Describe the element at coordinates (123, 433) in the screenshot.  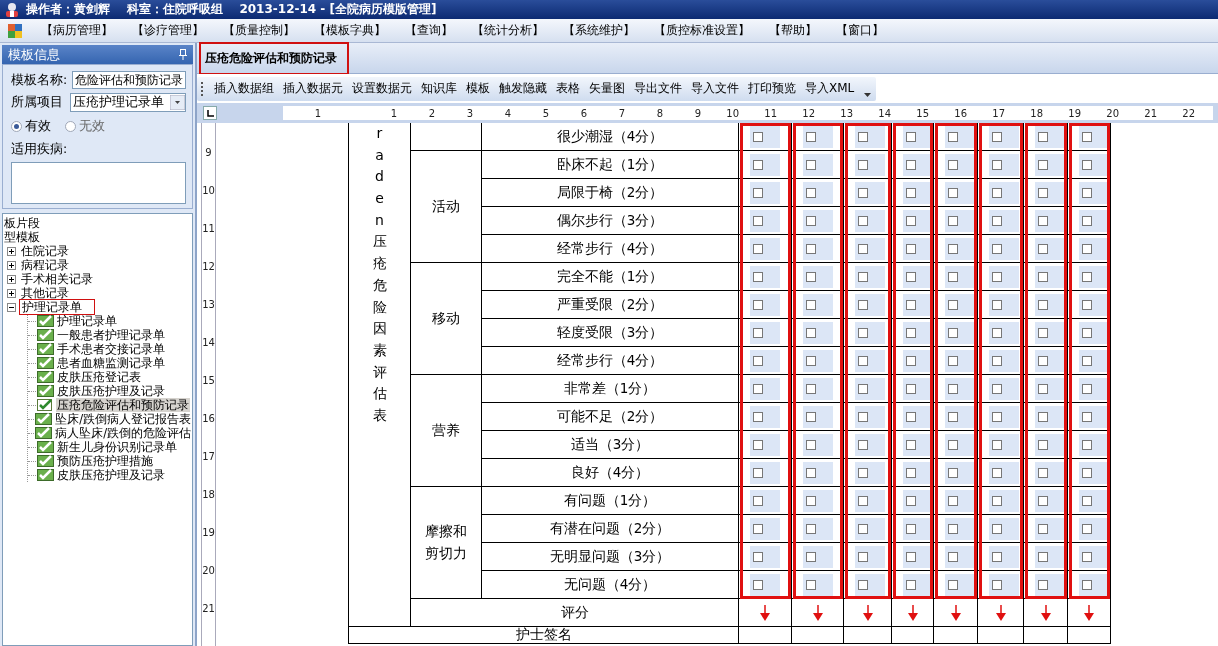
I see `tree-item: 病人坠床/跌倒的危险评估` at that location.